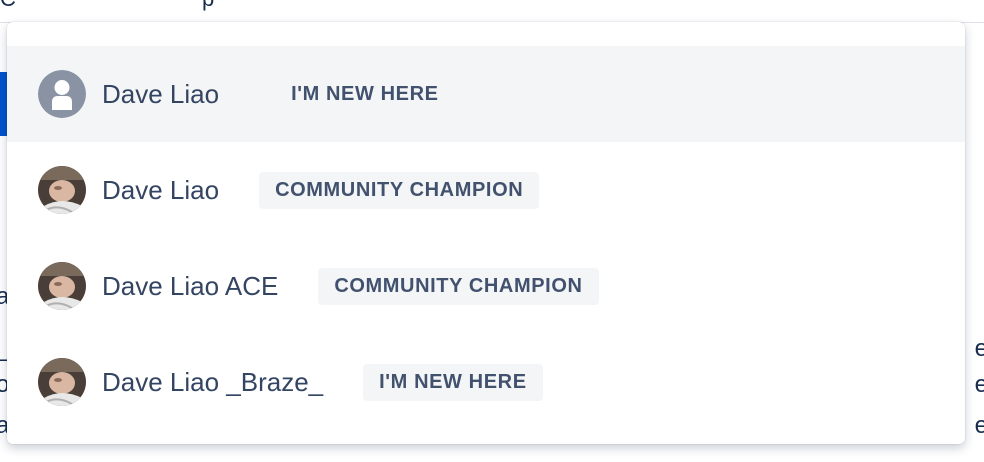 The height and width of the screenshot is (462, 984). Describe the element at coordinates (3, 104) in the screenshot. I see `background-blue-element` at that location.